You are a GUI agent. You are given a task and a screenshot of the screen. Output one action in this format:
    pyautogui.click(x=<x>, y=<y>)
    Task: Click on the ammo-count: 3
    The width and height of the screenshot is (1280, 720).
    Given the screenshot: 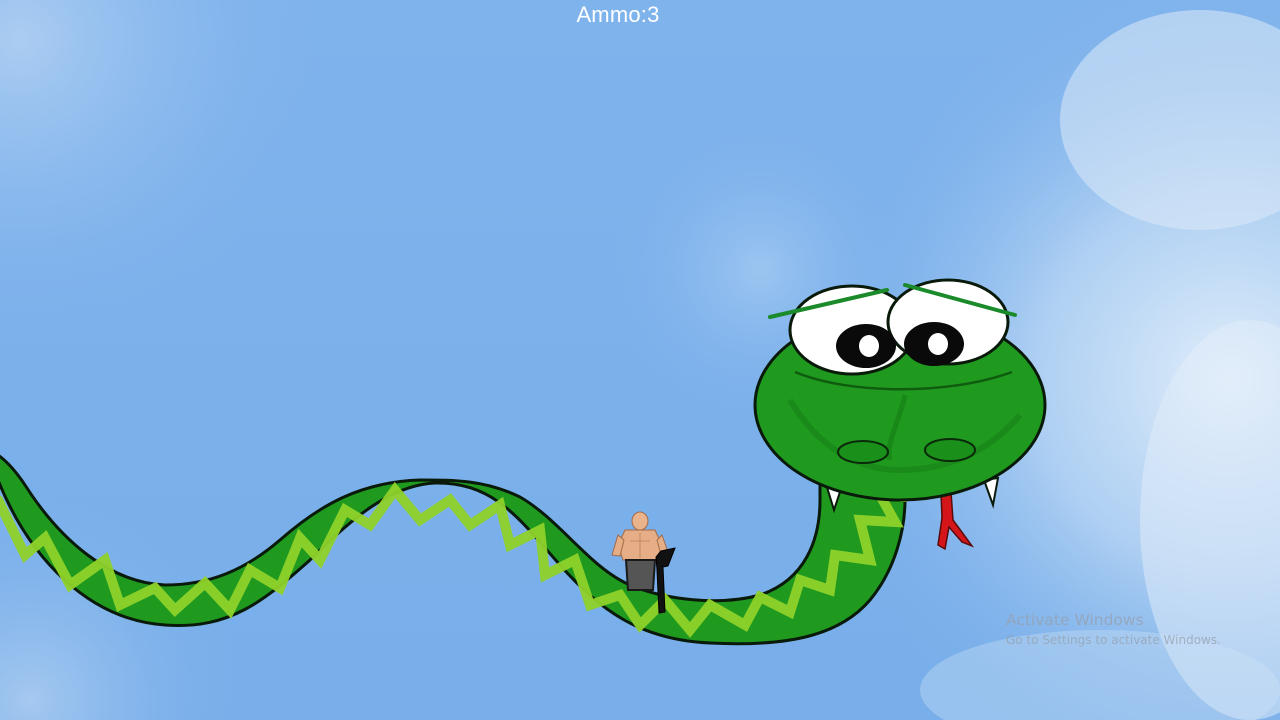 What is the action you would take?
    pyautogui.click(x=653, y=14)
    